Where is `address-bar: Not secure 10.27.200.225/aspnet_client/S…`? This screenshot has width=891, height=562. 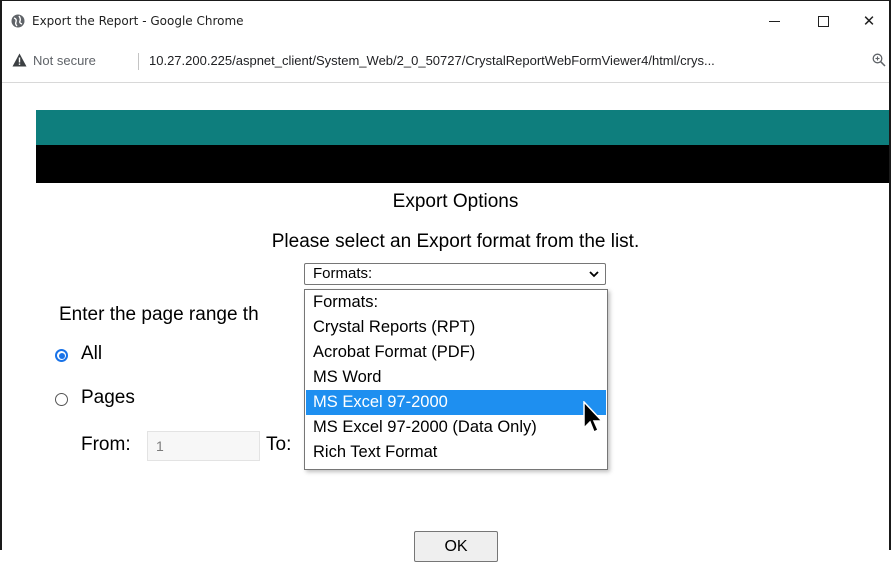
address-bar: Not secure 10.27.200.225/aspnet_client/S… is located at coordinates (445, 62).